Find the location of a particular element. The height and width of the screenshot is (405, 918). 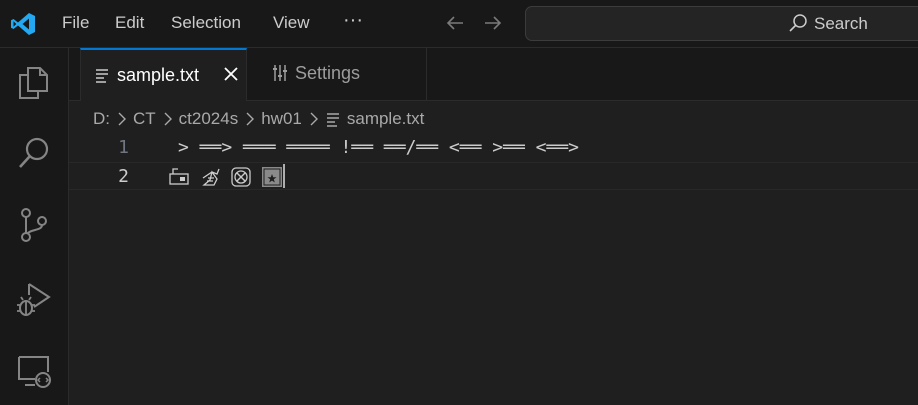

tab-label: sample.txt is located at coordinates (158, 75).